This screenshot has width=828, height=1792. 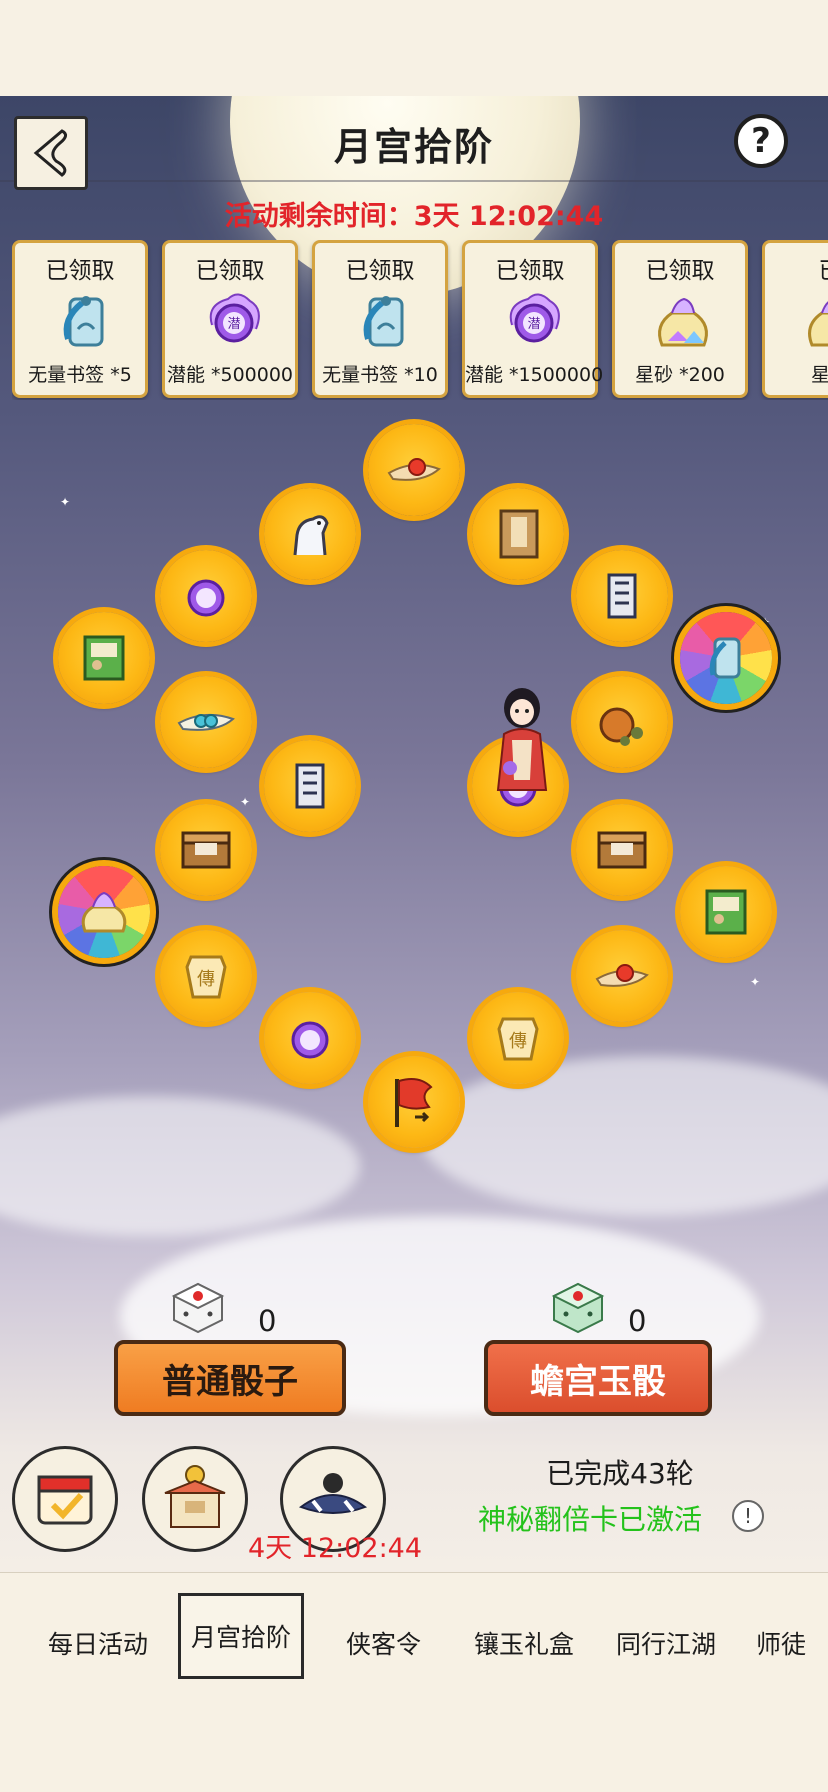 What do you see at coordinates (637, 1321) in the screenshot?
I see `jade-dice-count: 0` at bounding box center [637, 1321].